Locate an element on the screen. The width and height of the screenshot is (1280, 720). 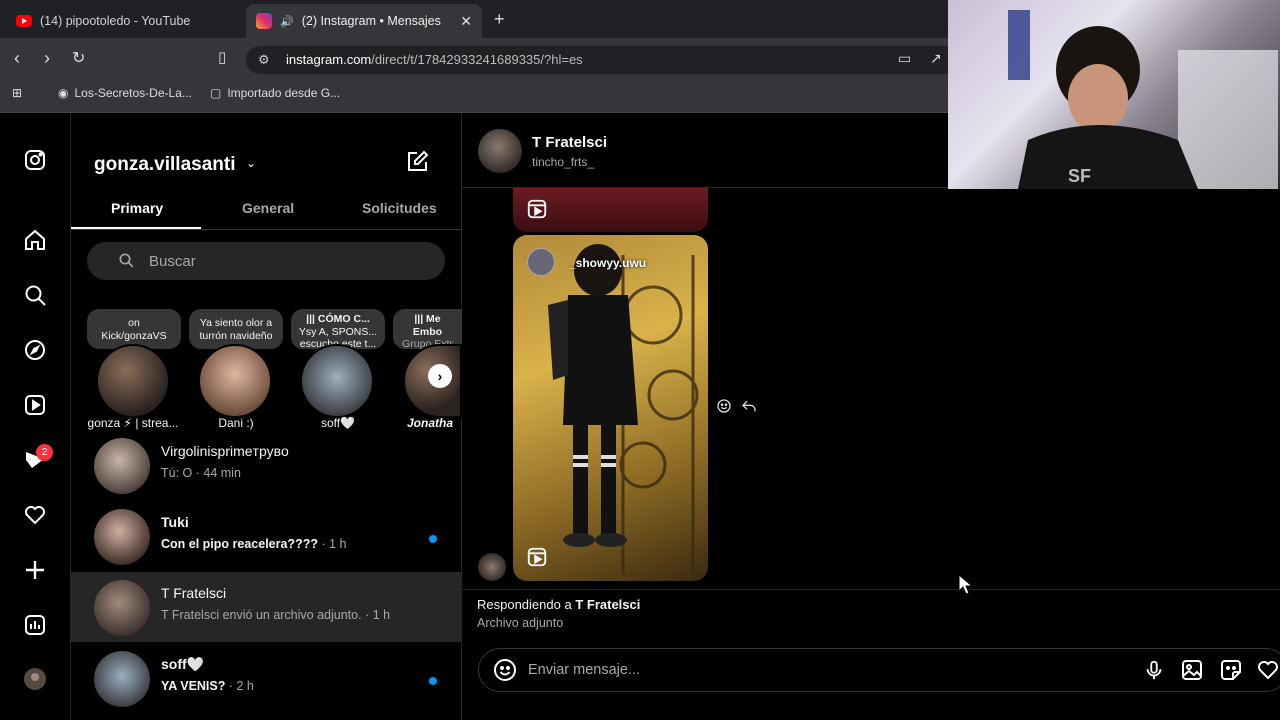
reload-icon: ↻ is located at coordinates (78, 58).